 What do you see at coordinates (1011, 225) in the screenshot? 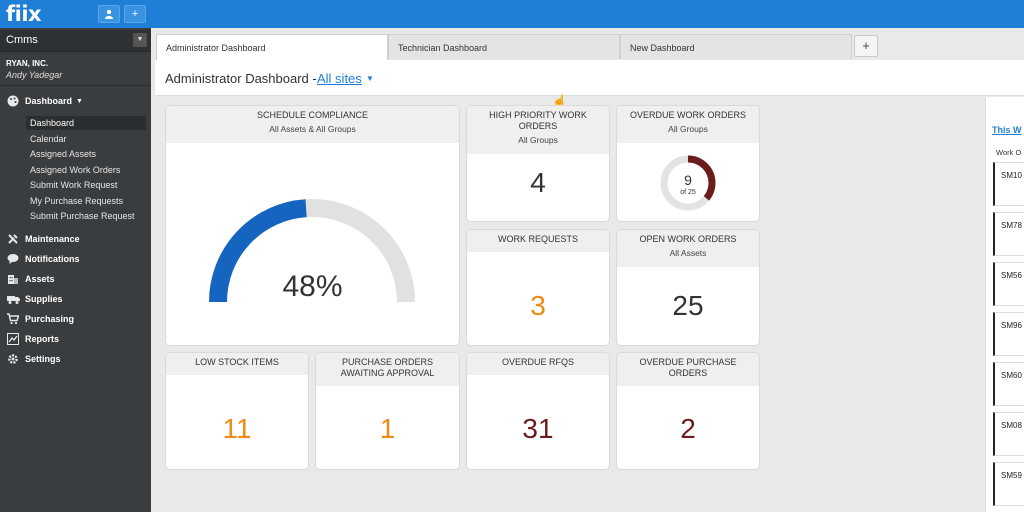
I see `work-order-id: SM78` at bounding box center [1011, 225].